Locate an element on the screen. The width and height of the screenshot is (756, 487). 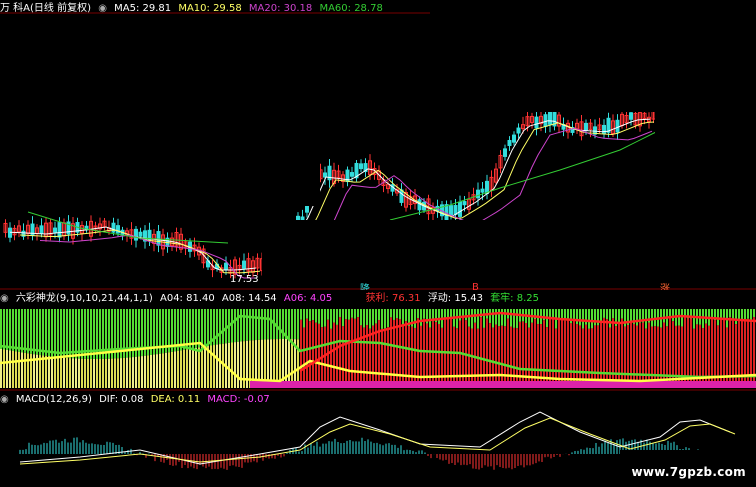
mask-right is located at coordinates (705, 172).